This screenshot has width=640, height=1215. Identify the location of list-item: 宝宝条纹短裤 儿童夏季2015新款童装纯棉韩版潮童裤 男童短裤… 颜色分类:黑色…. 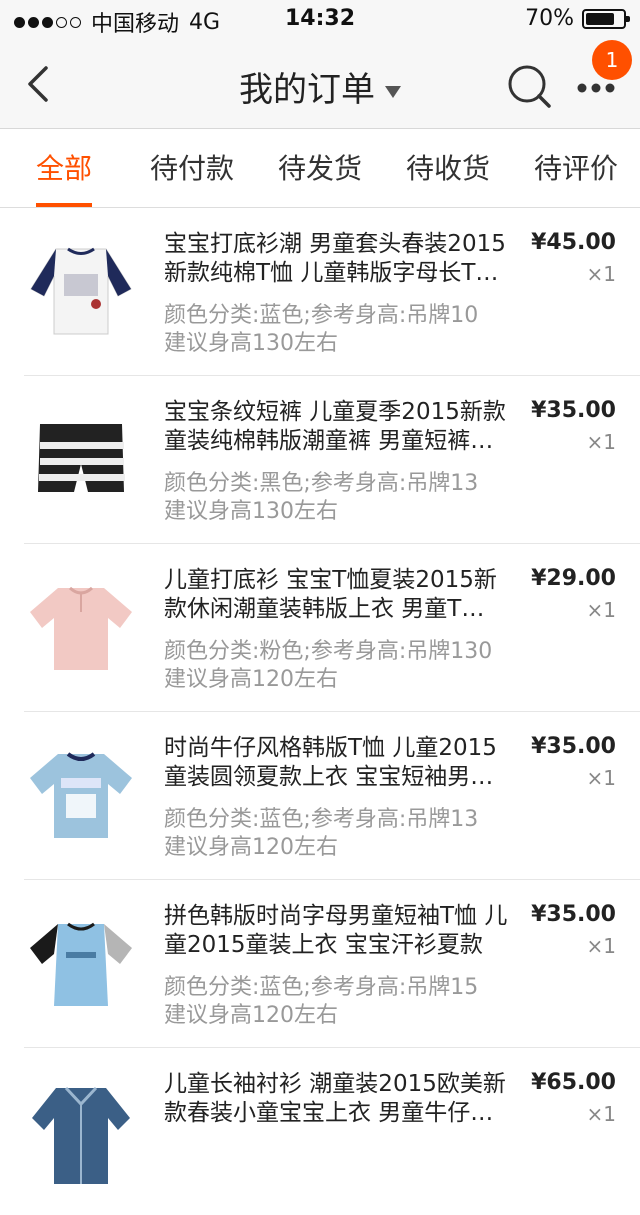
(332, 460).